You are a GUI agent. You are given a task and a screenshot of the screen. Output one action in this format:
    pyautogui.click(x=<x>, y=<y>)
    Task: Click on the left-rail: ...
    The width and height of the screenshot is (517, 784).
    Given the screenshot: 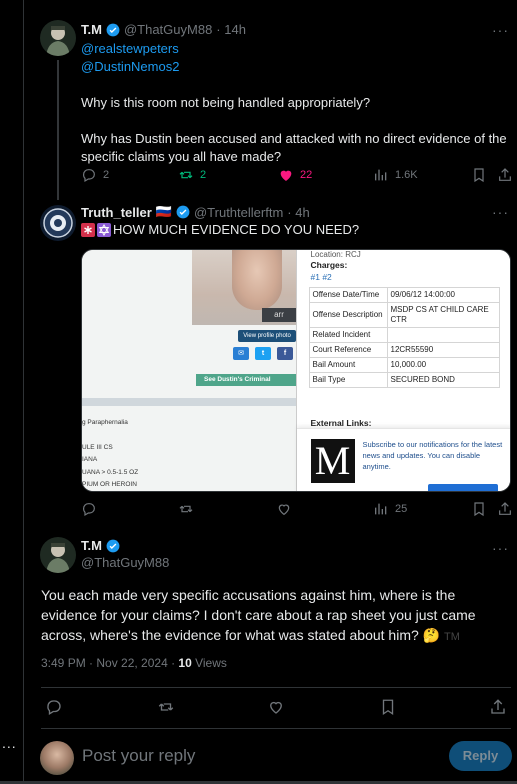 What is the action you would take?
    pyautogui.click(x=12, y=392)
    